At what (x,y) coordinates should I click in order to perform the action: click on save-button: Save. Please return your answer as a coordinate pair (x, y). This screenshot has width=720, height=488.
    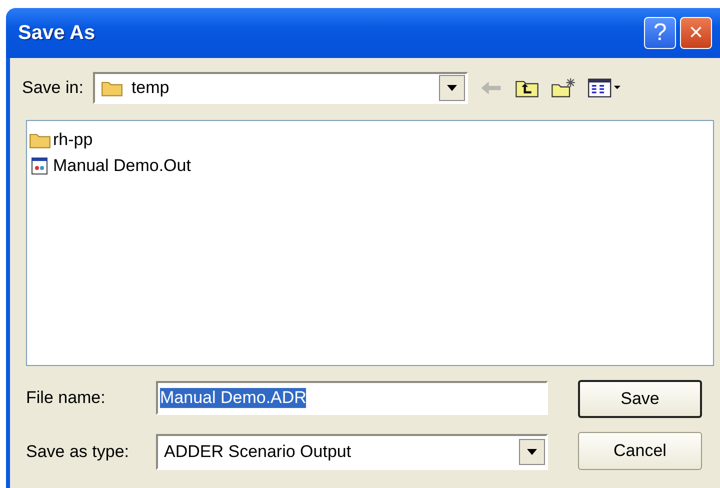
    Looking at the image, I should click on (640, 399).